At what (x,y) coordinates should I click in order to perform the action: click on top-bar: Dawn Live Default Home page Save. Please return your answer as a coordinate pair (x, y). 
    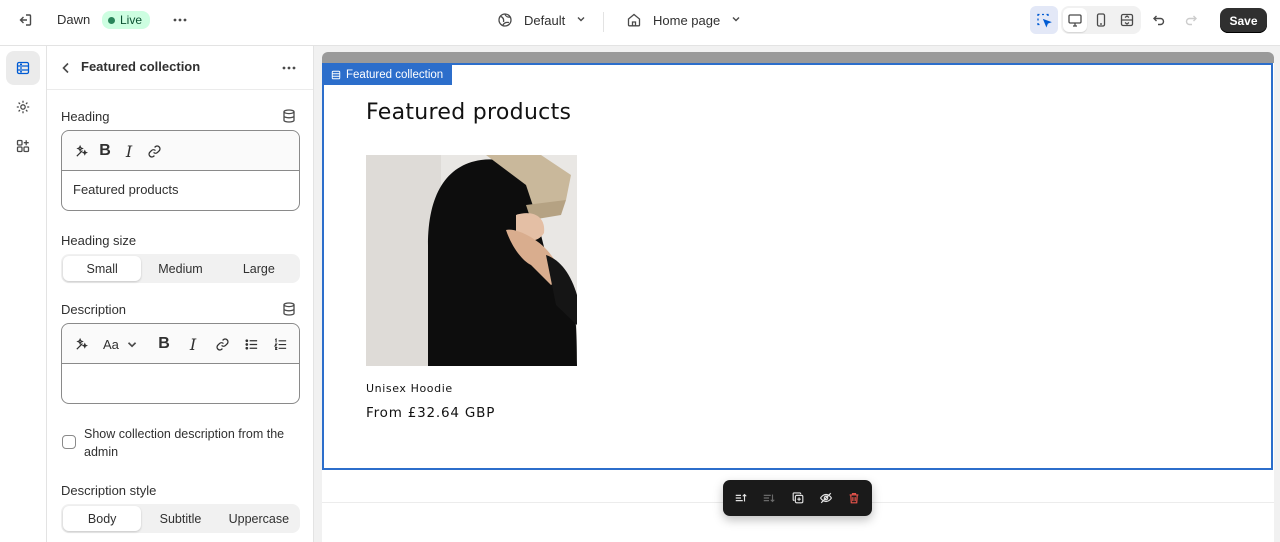
    Looking at the image, I should click on (640, 23).